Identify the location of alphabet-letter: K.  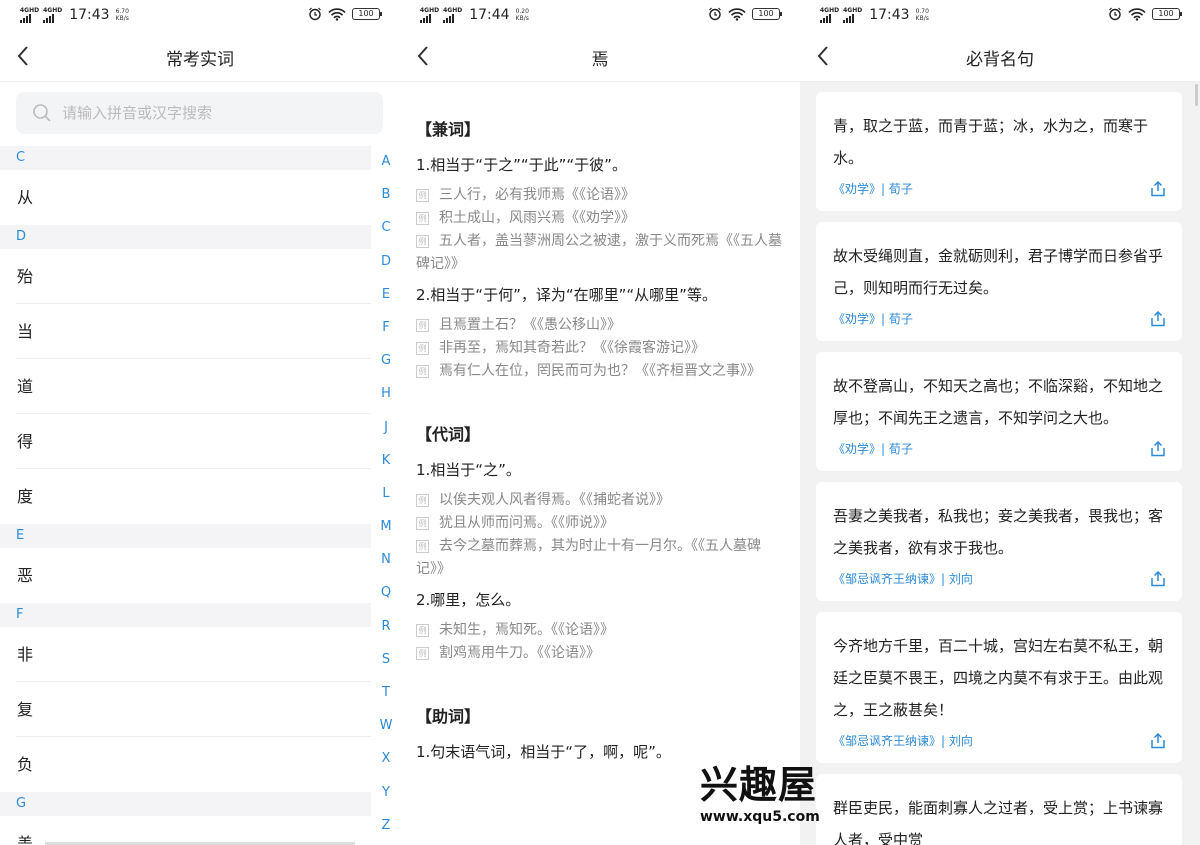
(386, 467).